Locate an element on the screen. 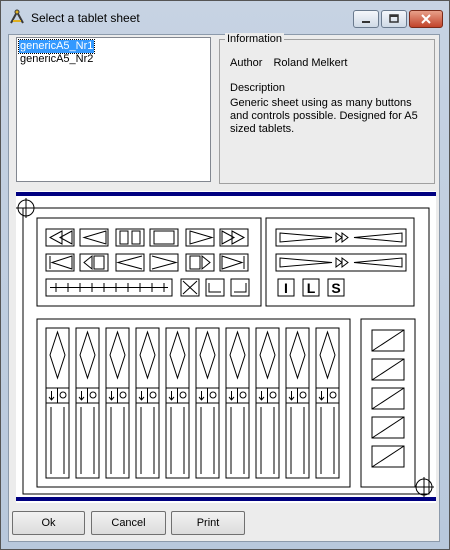 The image size is (450, 550). close-button is located at coordinates (426, 19).